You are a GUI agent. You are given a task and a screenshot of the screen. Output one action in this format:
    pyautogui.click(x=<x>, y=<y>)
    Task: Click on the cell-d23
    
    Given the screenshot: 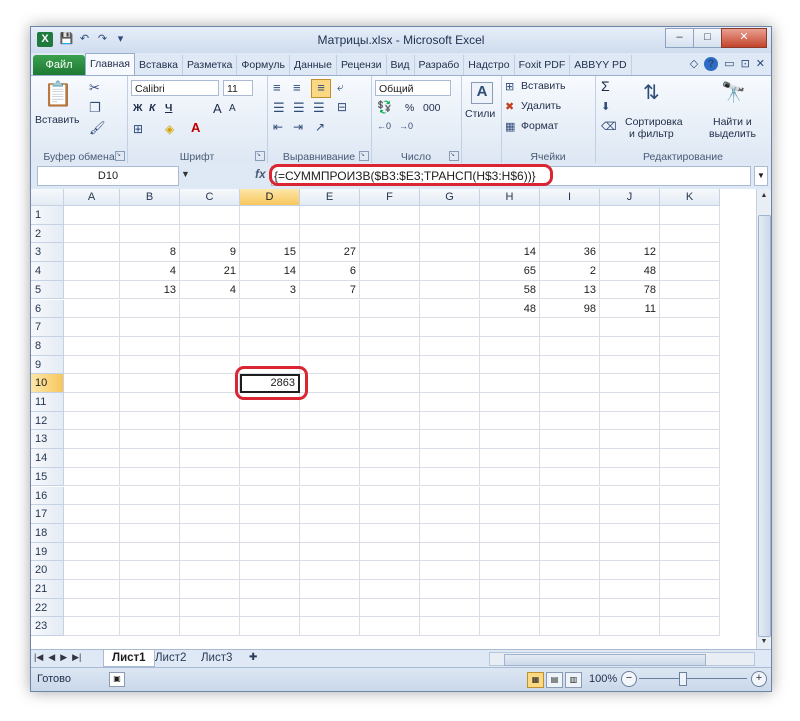 What is the action you would take?
    pyautogui.click(x=270, y=627)
    